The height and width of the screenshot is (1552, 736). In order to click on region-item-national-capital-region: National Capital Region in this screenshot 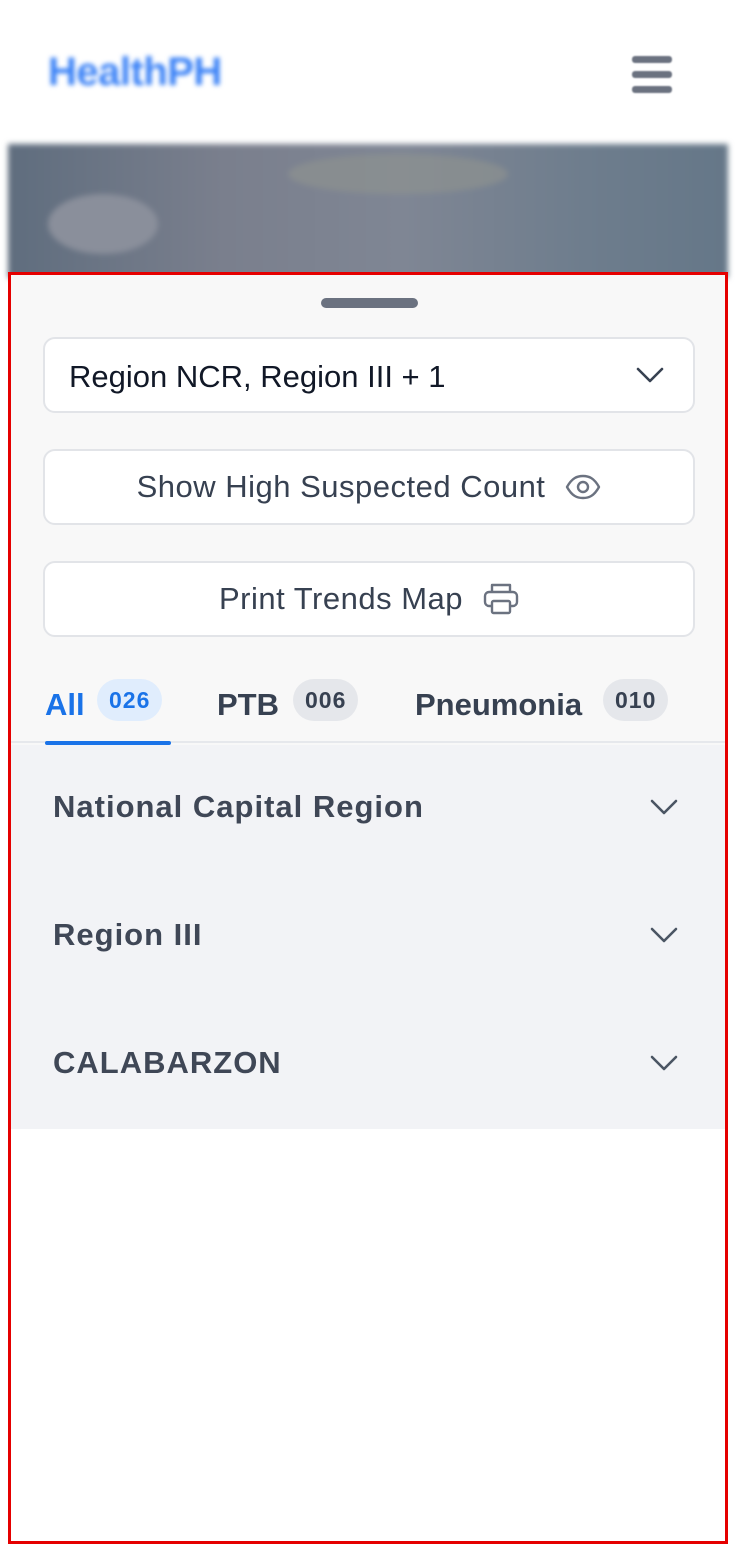, I will do `click(368, 809)`.